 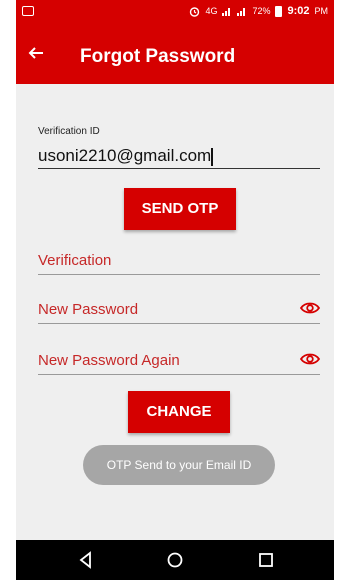 I want to click on back-triangle-icon, so click(x=86, y=560).